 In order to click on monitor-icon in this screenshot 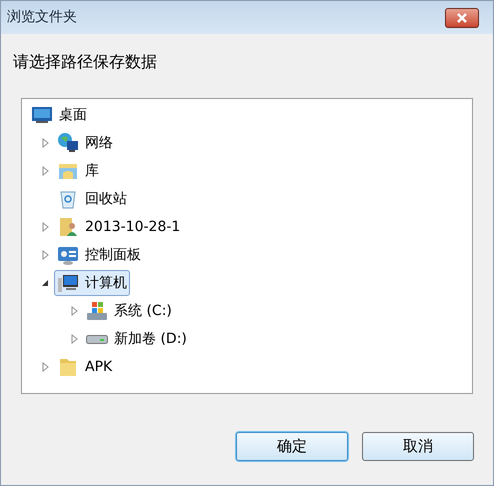, I will do `click(42, 115)`.